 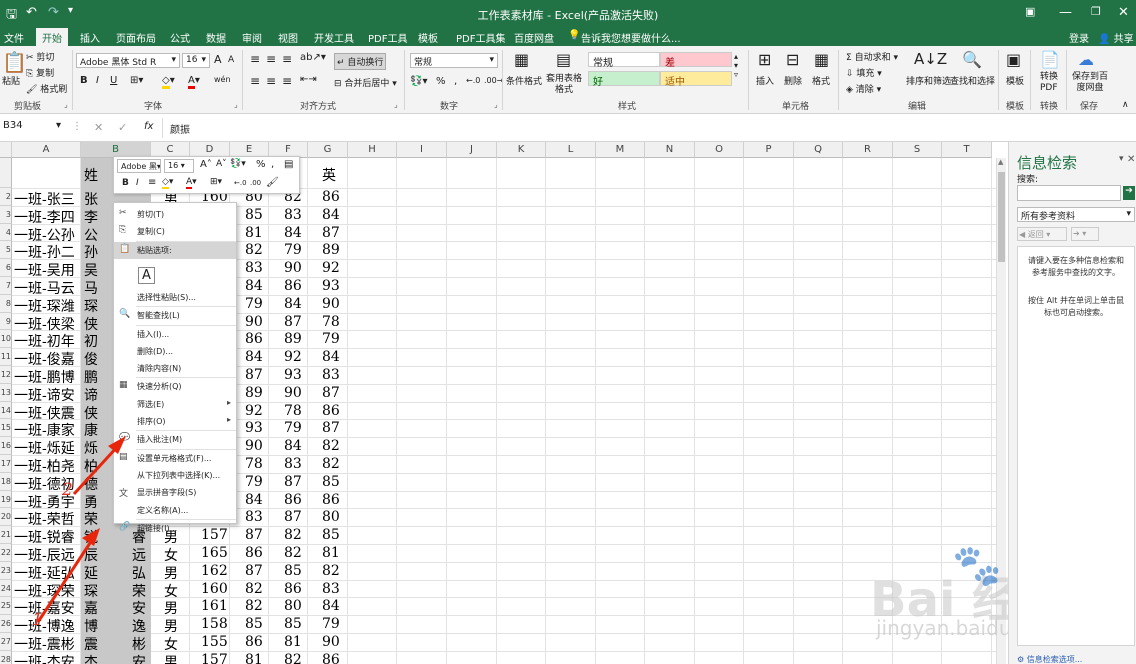 I want to click on mini-grow-icon: A˄, so click(x=206, y=164).